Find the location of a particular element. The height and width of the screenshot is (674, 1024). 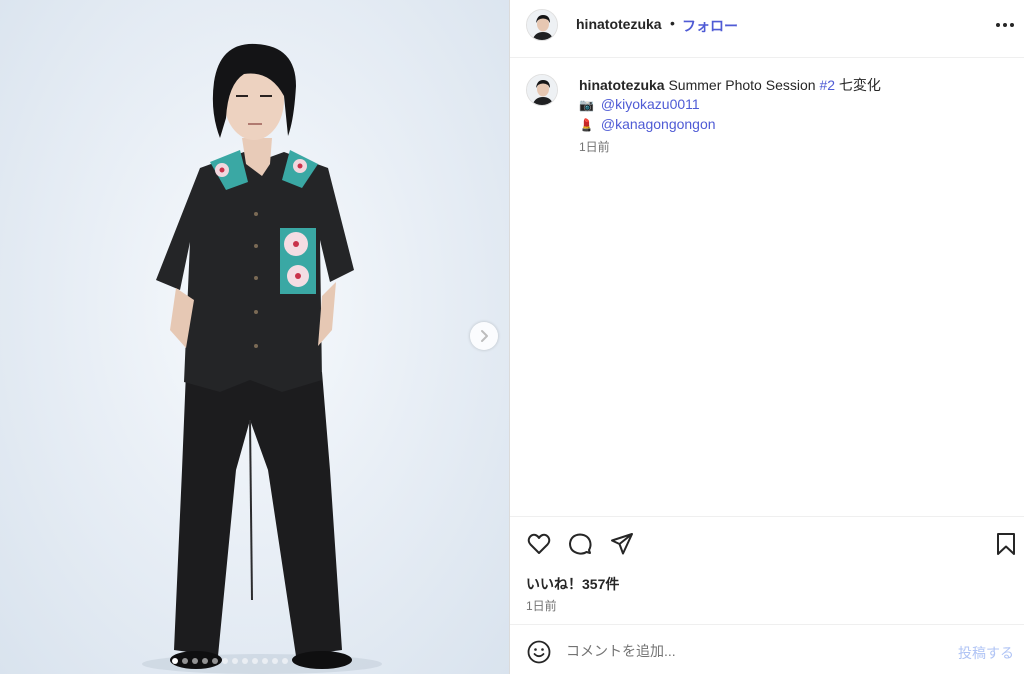

follow-button: フォロー is located at coordinates (710, 26).